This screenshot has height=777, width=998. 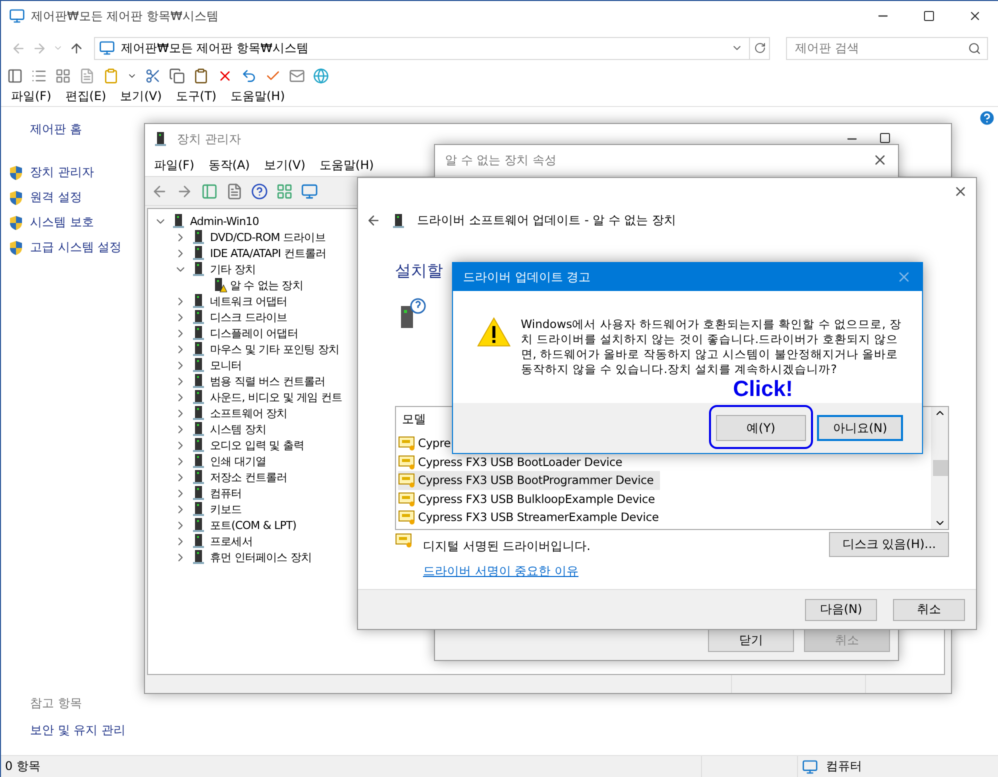 I want to click on envelope-icon, so click(x=297, y=76).